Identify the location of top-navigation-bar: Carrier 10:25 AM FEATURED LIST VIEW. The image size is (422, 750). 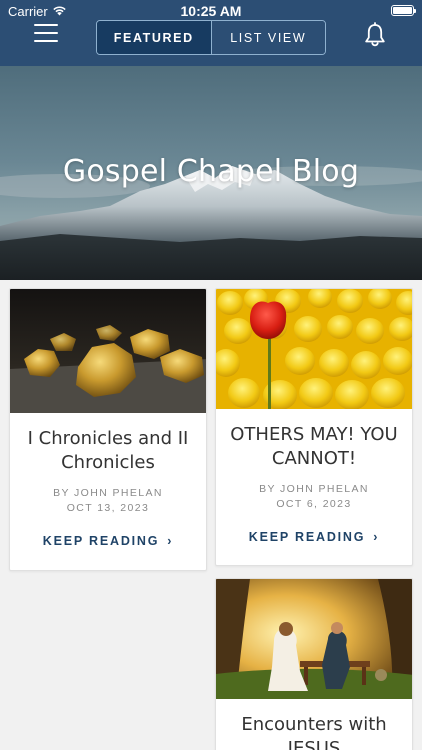
(211, 33).